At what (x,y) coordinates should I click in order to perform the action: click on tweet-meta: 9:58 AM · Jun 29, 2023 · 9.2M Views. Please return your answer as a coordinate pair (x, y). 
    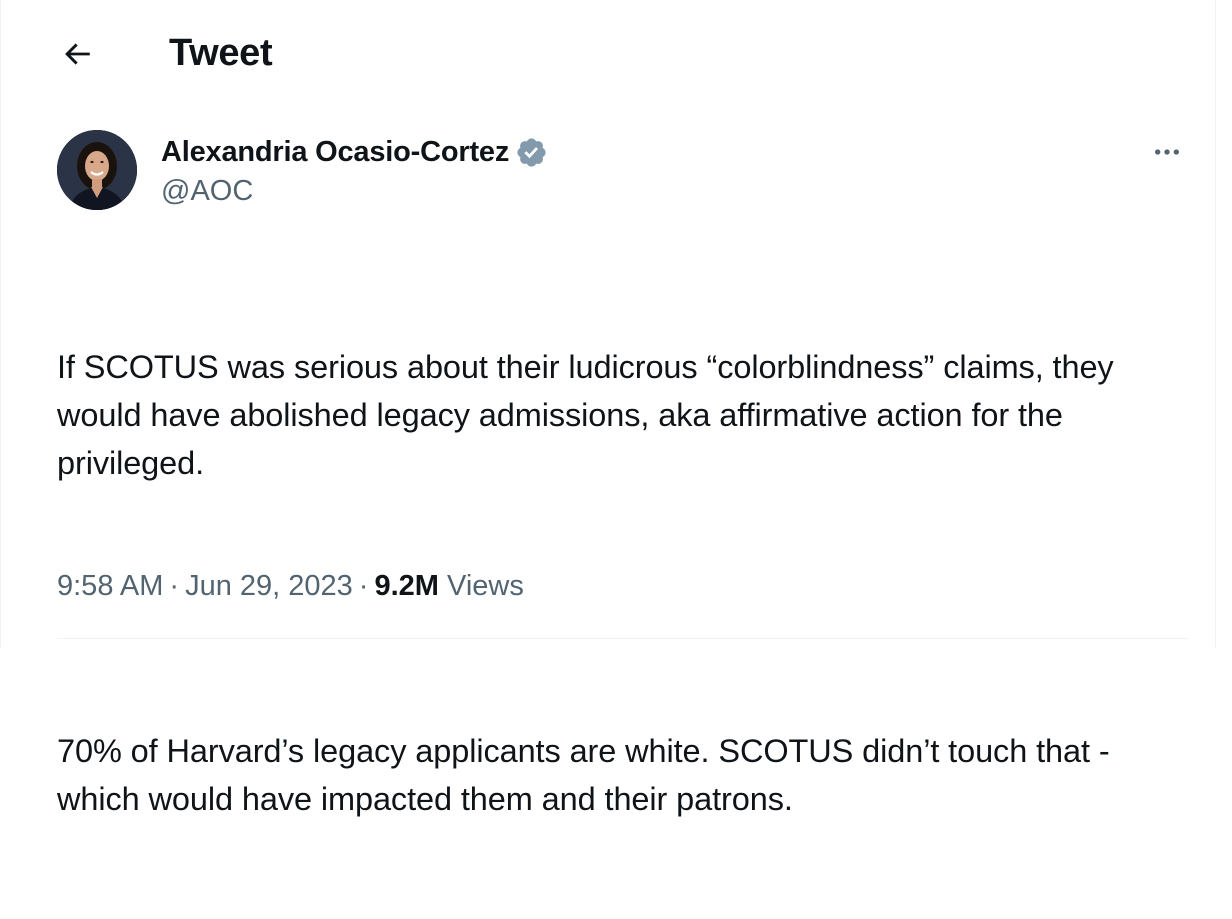
    Looking at the image, I should click on (290, 586).